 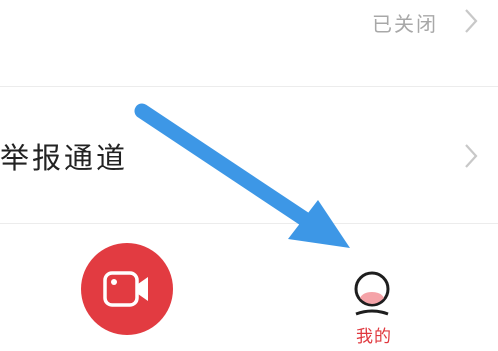 I want to click on tab-profile-label: 我的, so click(x=374, y=337).